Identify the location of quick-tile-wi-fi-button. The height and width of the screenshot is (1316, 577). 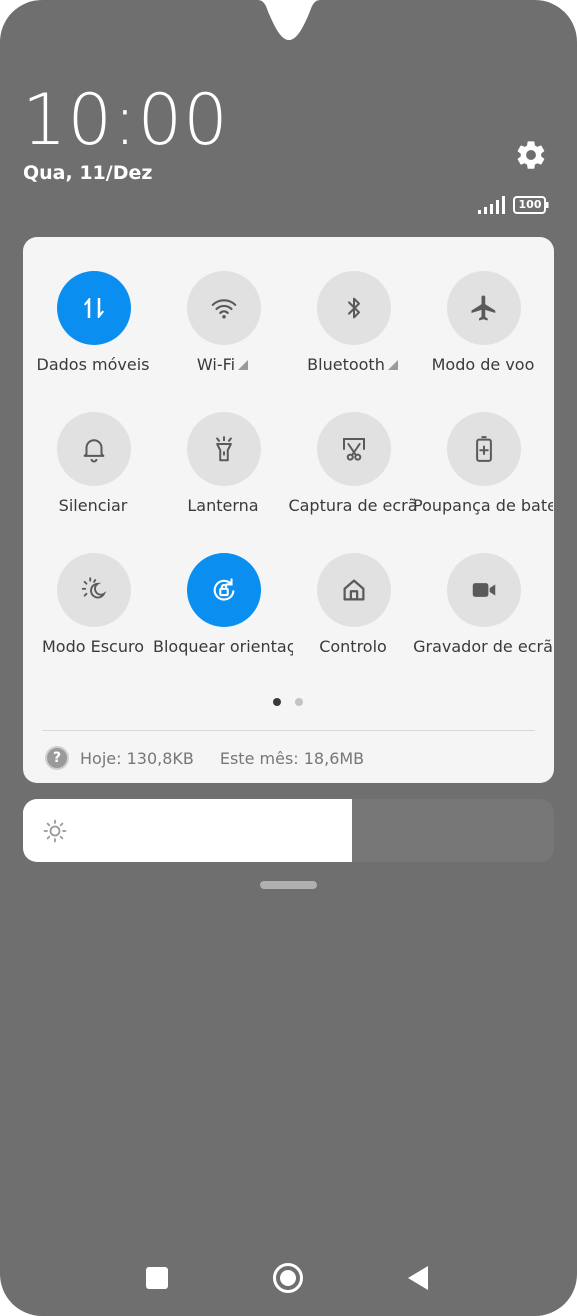
(224, 308).